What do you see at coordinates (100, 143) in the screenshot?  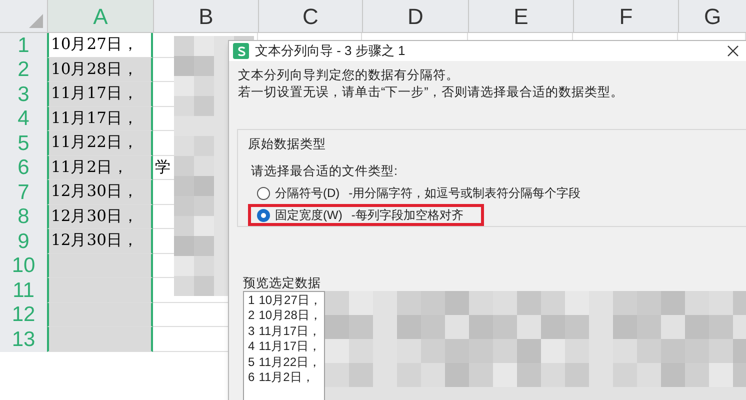 I see `table-cell: 11月22日，` at bounding box center [100, 143].